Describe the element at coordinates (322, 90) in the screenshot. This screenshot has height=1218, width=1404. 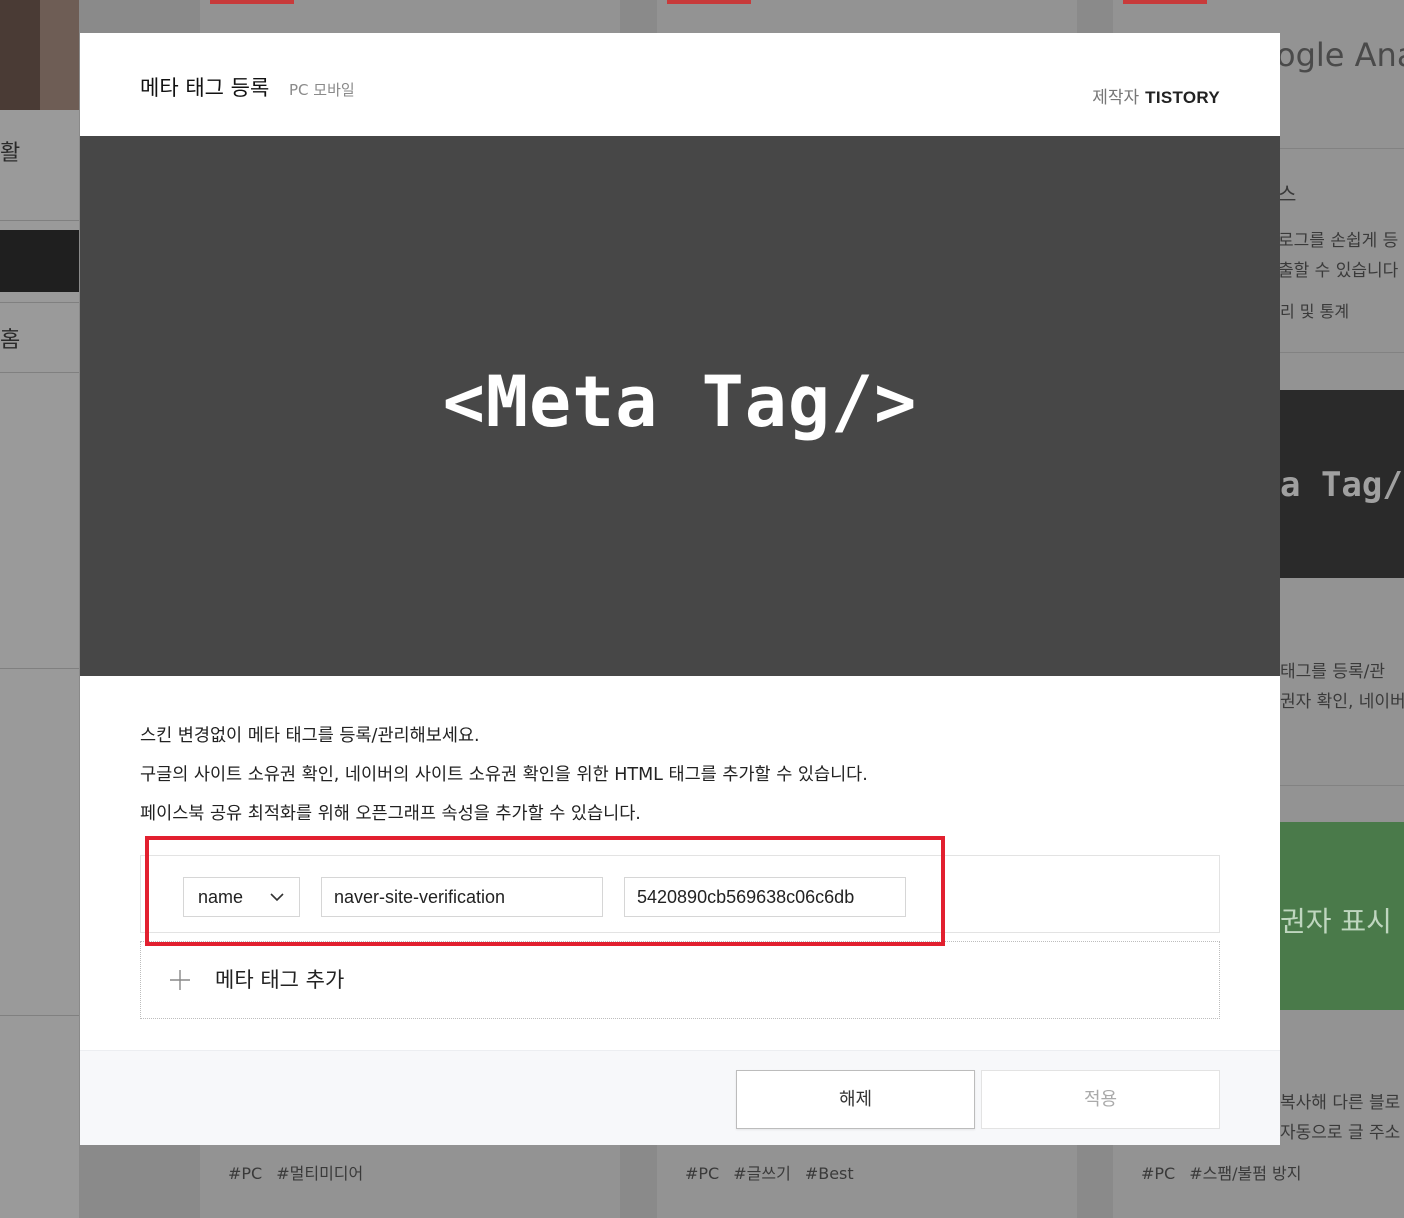
I see `platform-label: PC 모바일` at that location.